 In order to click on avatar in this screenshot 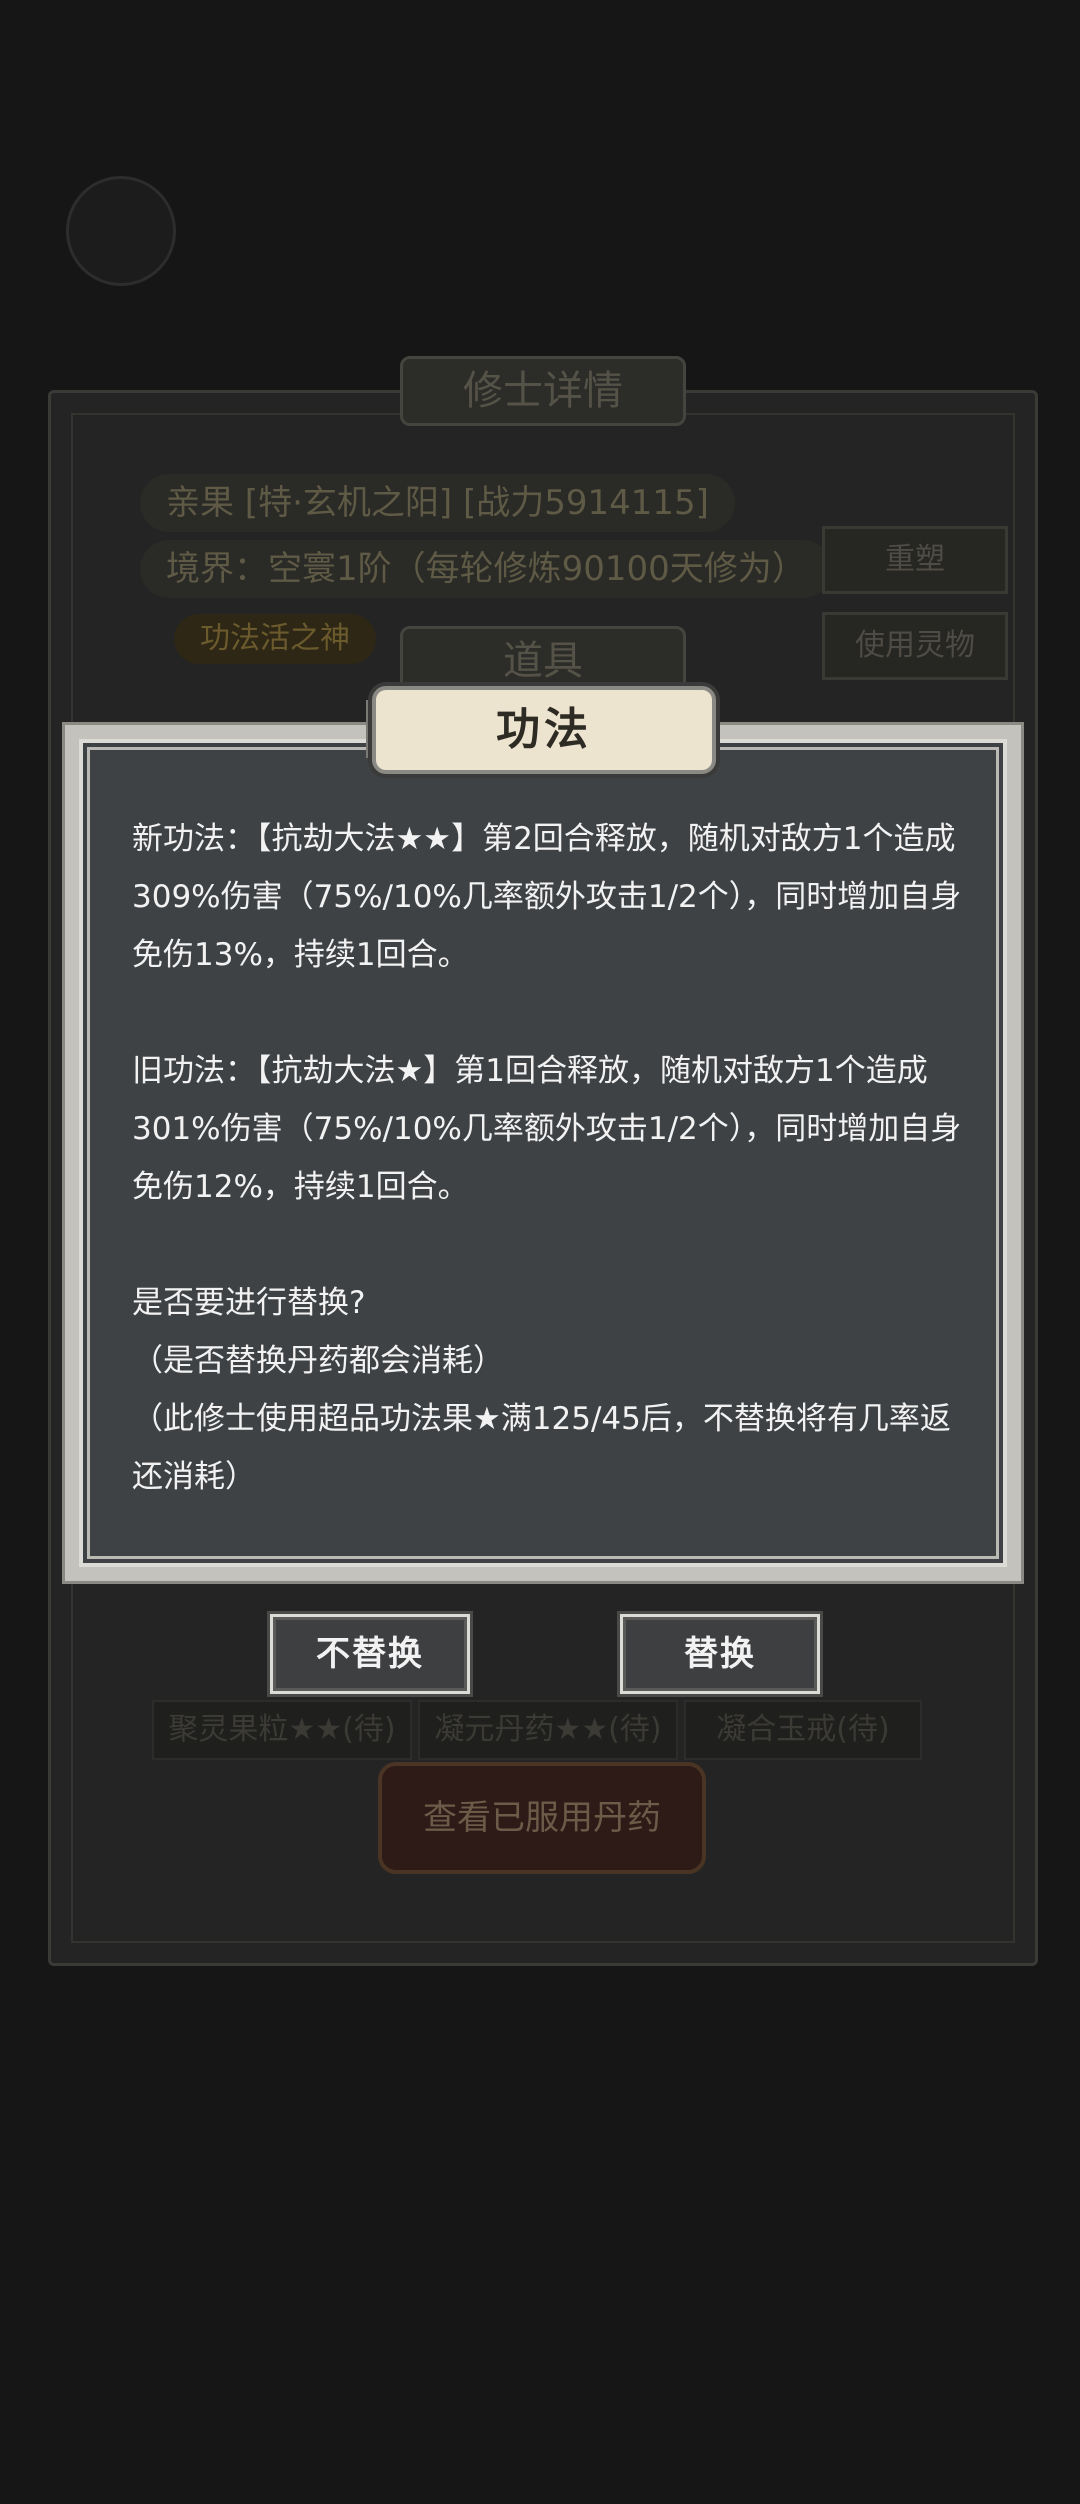, I will do `click(121, 231)`.